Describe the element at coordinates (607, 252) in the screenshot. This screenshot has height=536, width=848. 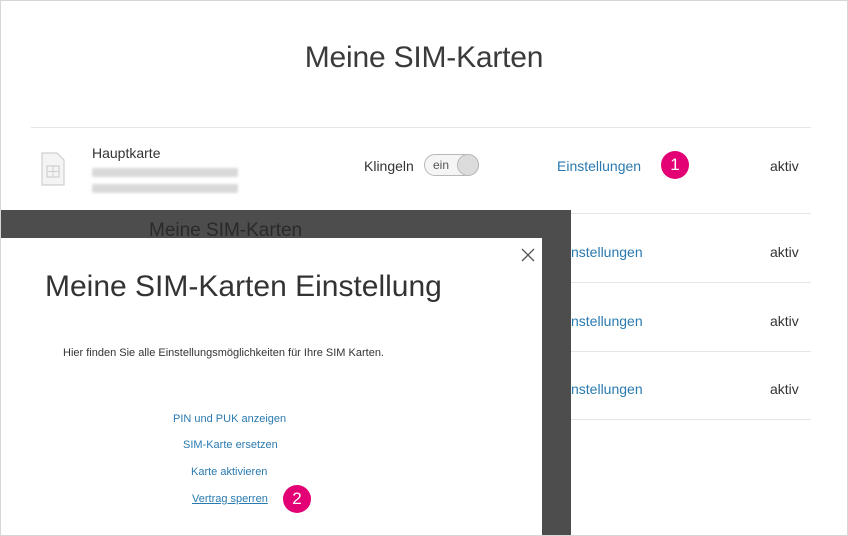
I see `settings-link-row-2: nstellungen` at that location.